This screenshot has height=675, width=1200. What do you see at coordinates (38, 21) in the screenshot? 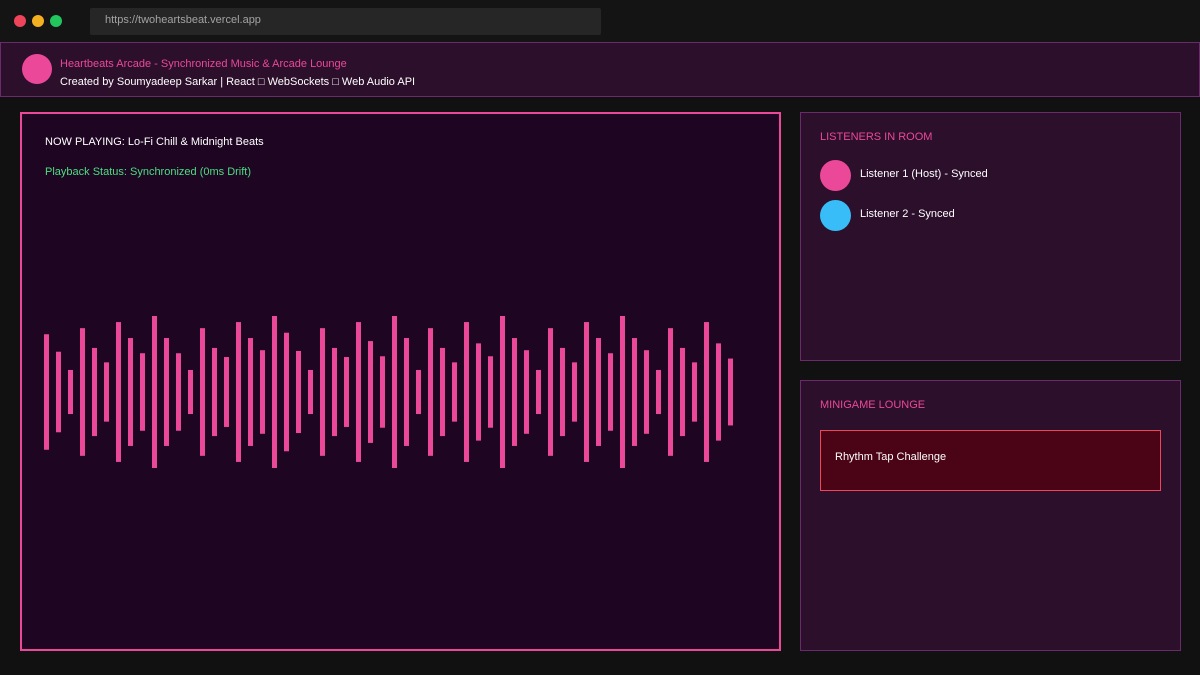
I see `window-minimize-button` at bounding box center [38, 21].